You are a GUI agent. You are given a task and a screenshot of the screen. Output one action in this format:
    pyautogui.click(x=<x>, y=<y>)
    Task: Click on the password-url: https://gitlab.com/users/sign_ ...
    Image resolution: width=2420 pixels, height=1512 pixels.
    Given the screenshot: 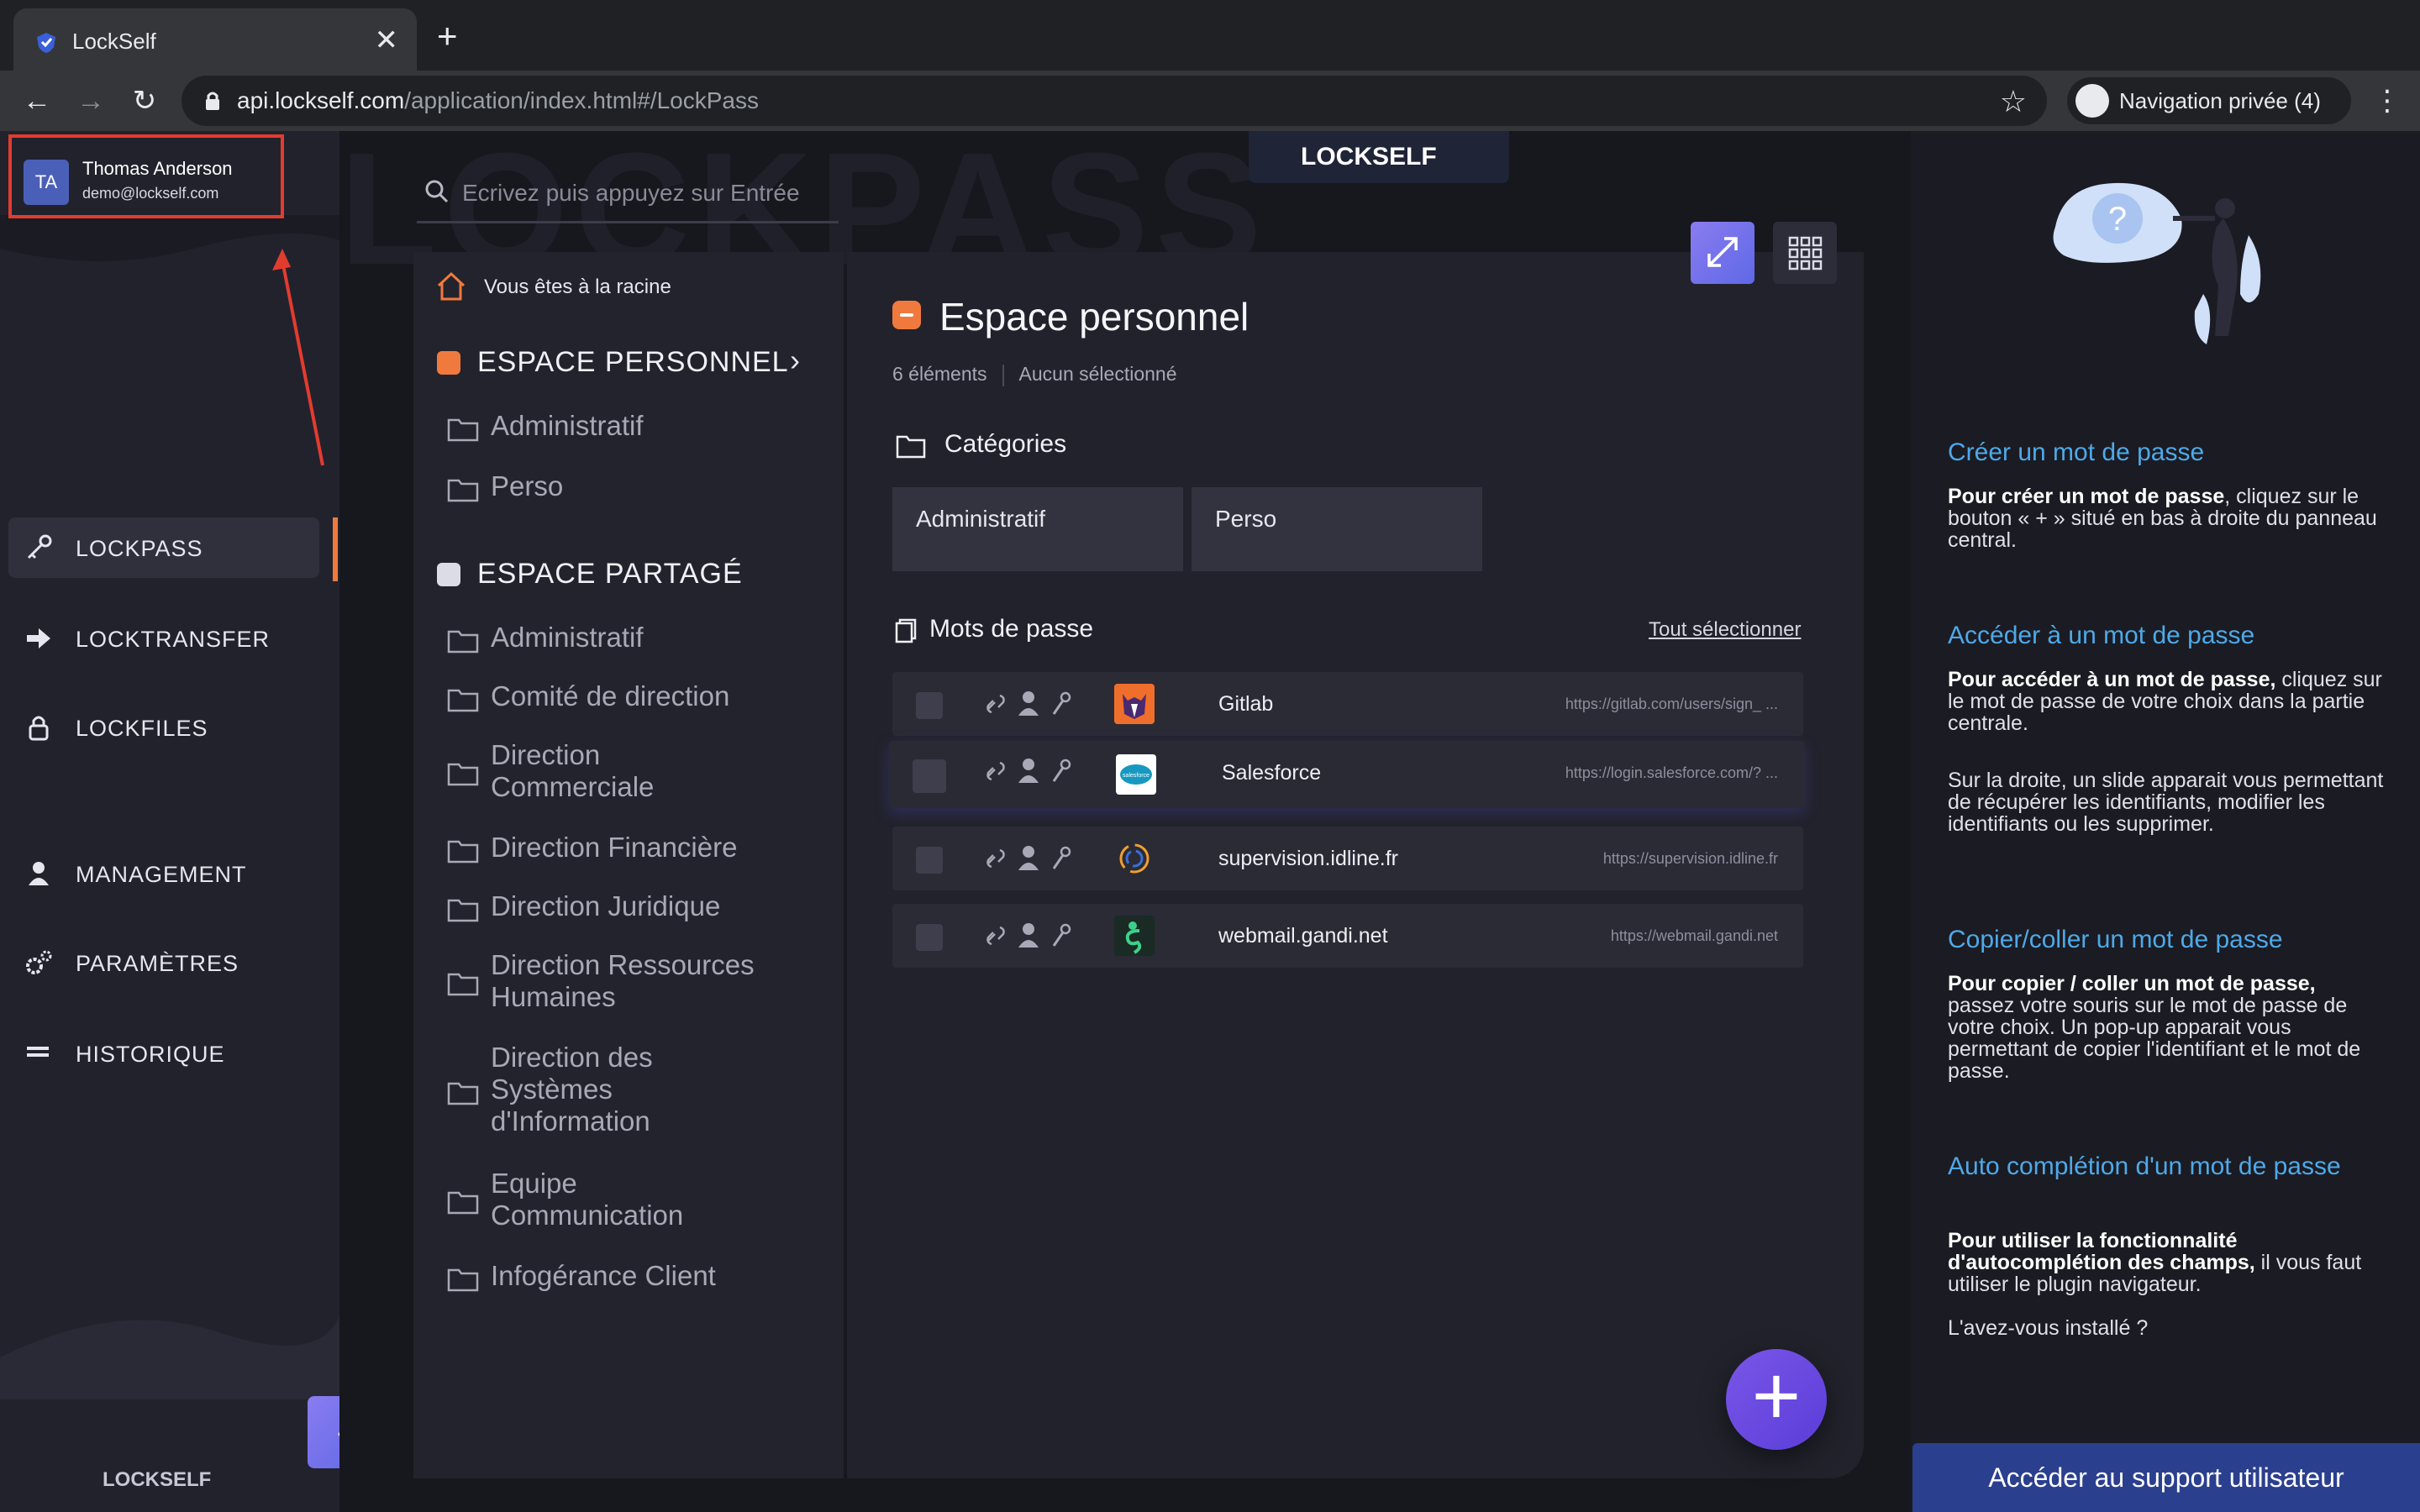 What is the action you would take?
    pyautogui.click(x=1671, y=704)
    